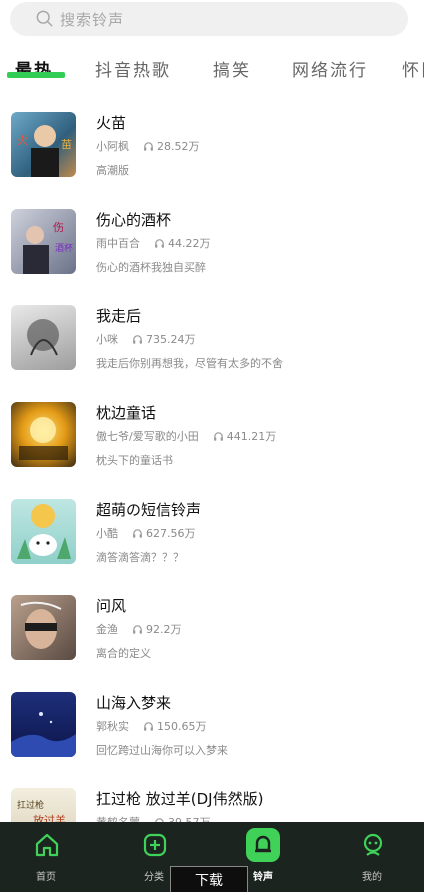 This screenshot has width=424, height=895. What do you see at coordinates (171, 533) in the screenshot?
I see `song-plays: 627.56万` at bounding box center [171, 533].